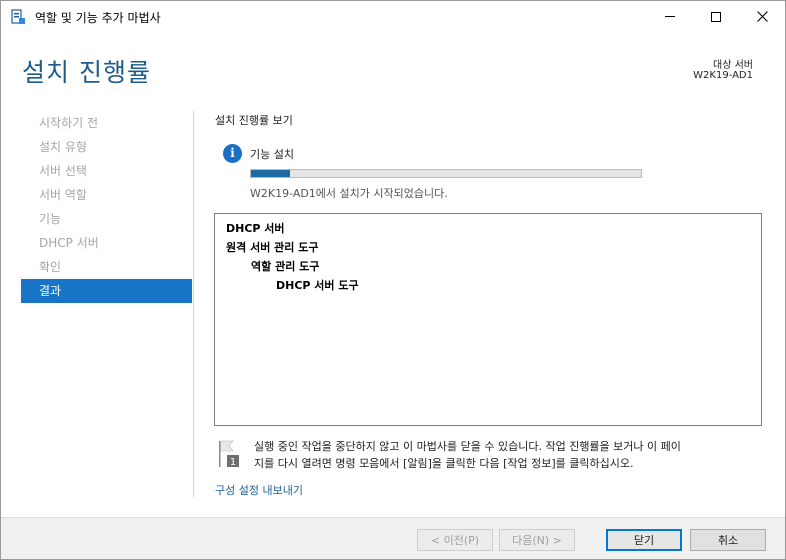  I want to click on progress-fill, so click(270, 173).